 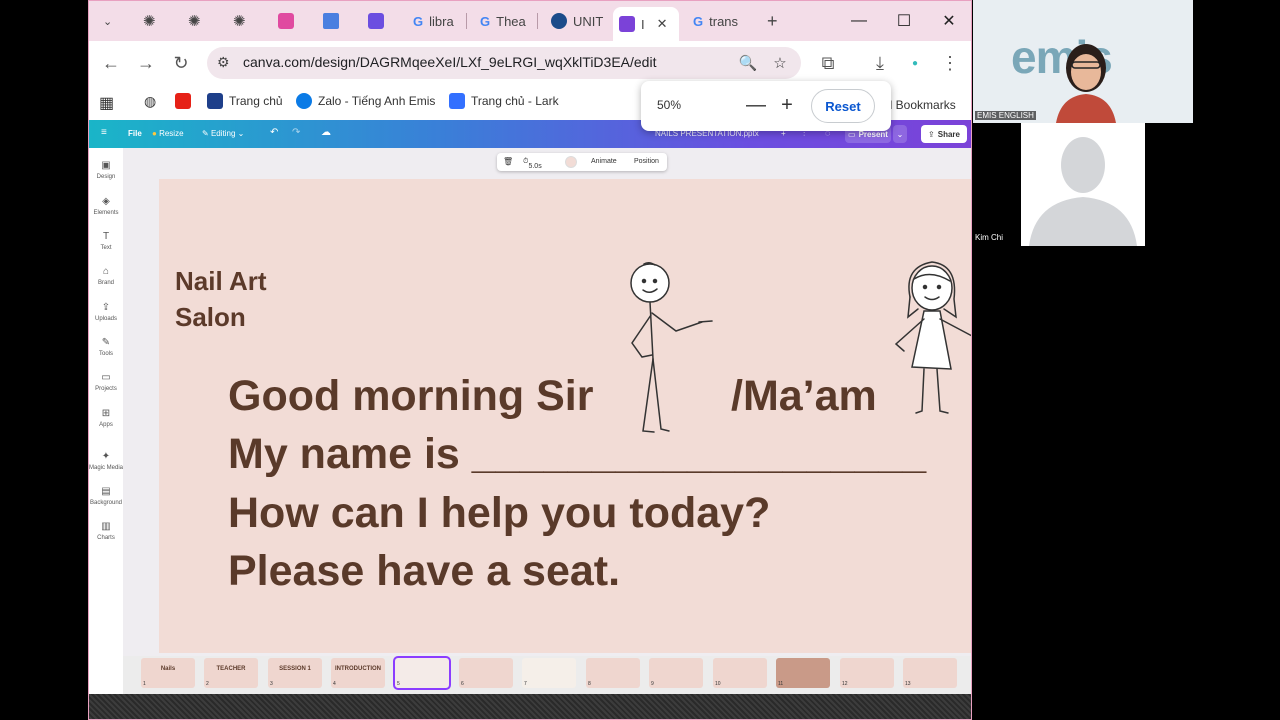 I want to click on center-icon, so click(x=215, y=101).